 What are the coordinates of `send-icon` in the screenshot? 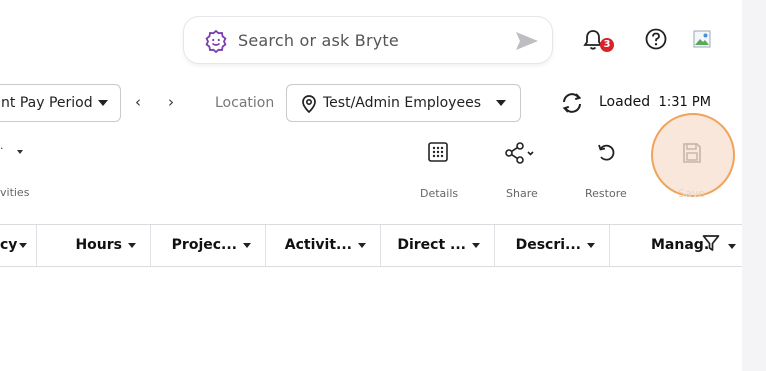 It's located at (527, 41).